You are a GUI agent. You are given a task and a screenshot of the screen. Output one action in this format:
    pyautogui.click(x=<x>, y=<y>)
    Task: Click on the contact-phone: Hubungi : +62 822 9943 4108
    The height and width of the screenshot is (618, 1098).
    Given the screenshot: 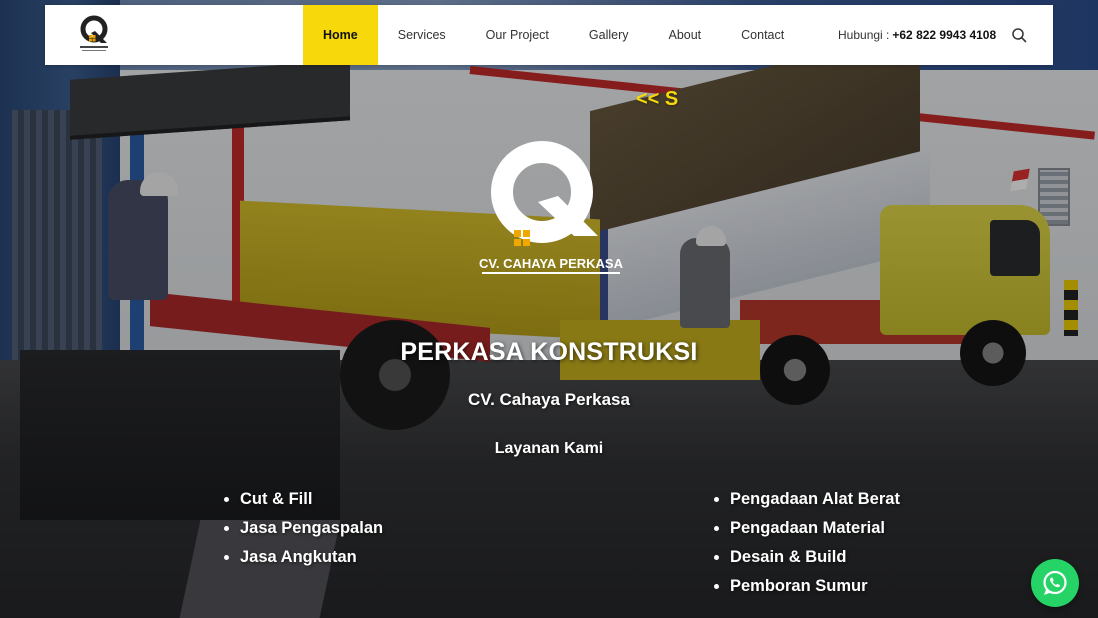 What is the action you would take?
    pyautogui.click(x=917, y=35)
    